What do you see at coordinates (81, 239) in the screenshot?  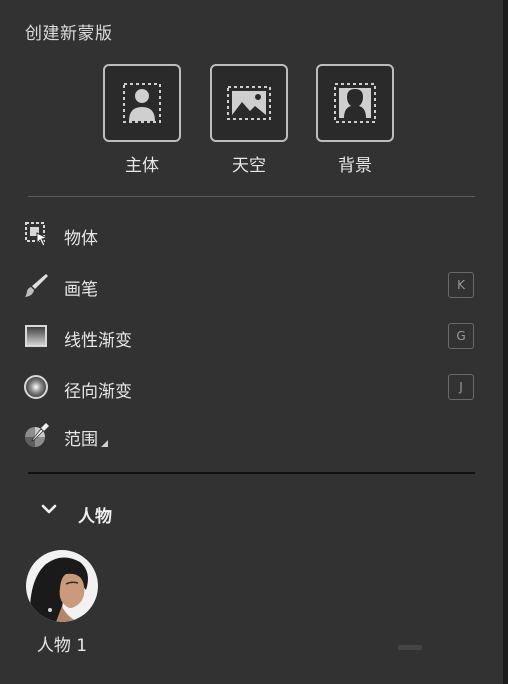 I see `tool-object-label: 物体` at bounding box center [81, 239].